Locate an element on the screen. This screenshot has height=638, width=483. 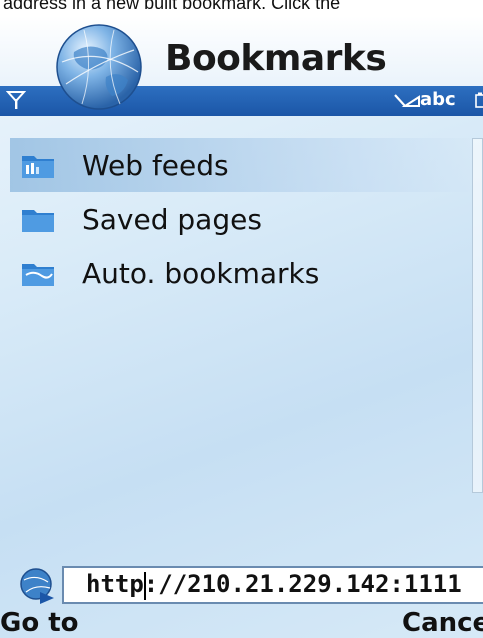
go-to-softkey: Go to is located at coordinates (39, 623).